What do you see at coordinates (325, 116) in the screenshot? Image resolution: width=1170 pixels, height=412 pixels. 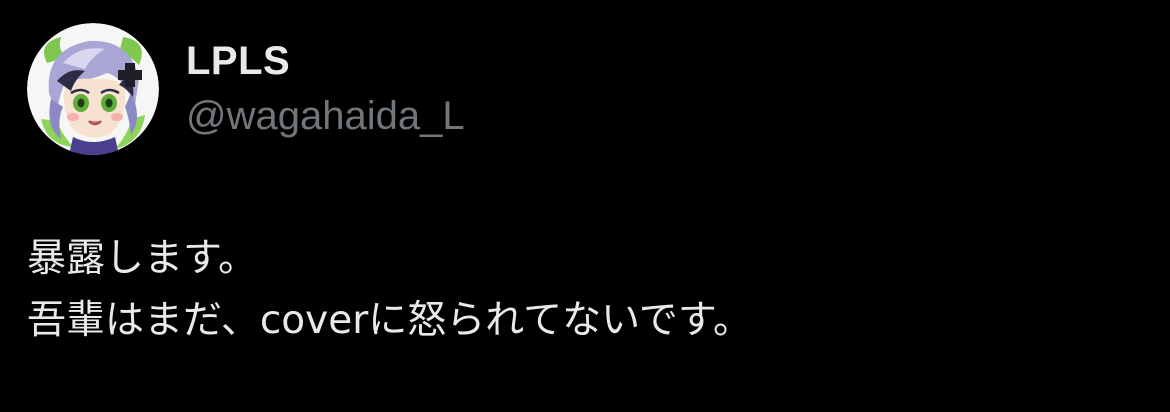 I see `username-handle: @wagahaida_L` at bounding box center [325, 116].